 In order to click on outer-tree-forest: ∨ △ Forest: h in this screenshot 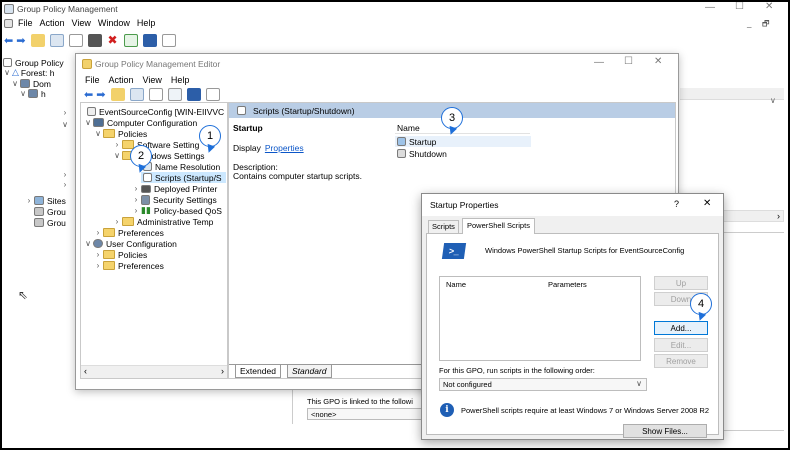, I will do `click(28, 72)`.